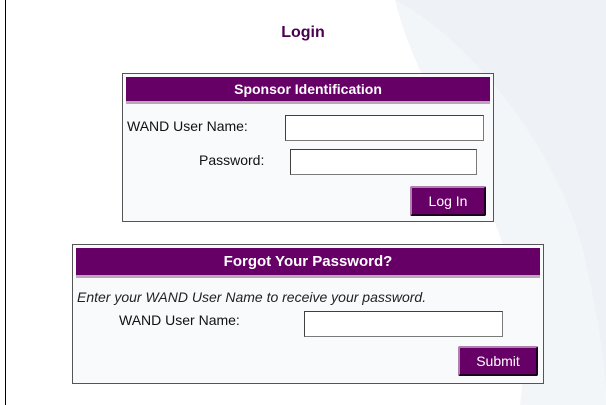 The image size is (606, 405). Describe the element at coordinates (403, 324) in the screenshot. I see `forgot-username-input` at that location.